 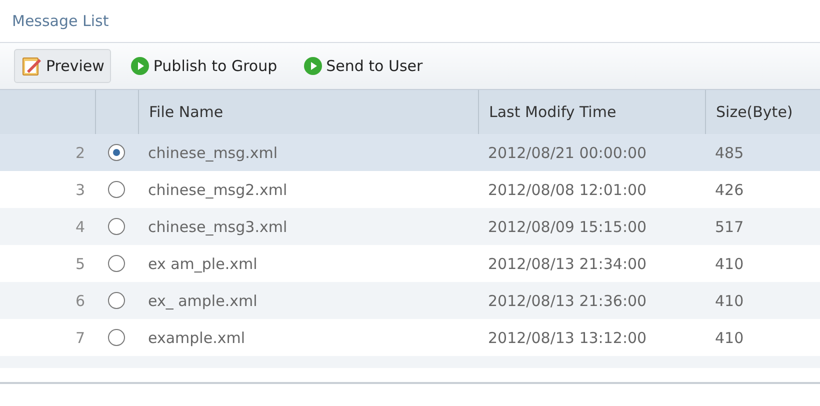 What do you see at coordinates (196, 337) in the screenshot?
I see `table-cell-text: example.xml` at bounding box center [196, 337].